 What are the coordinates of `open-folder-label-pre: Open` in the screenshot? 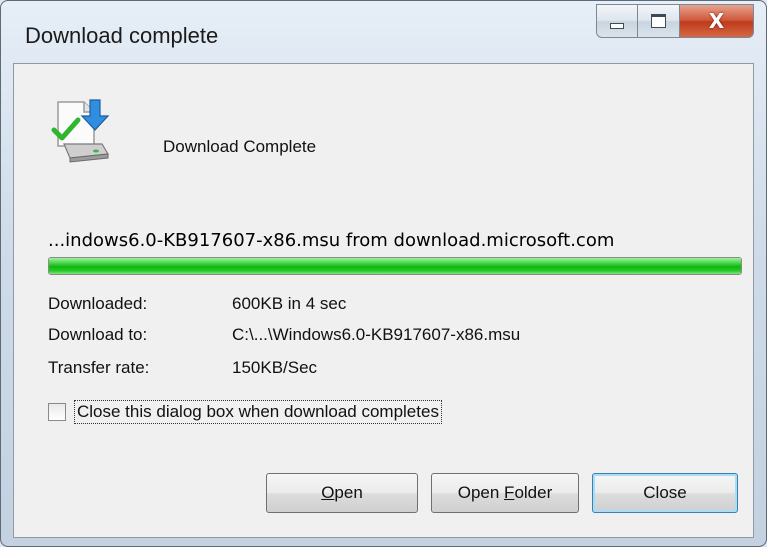 It's located at (481, 492).